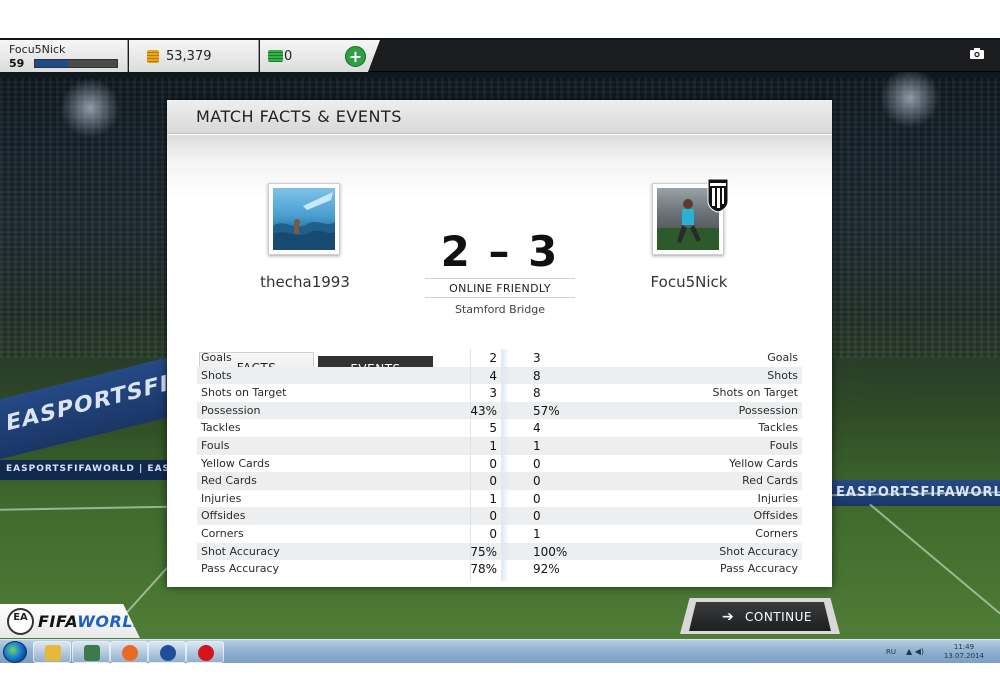 This screenshot has height=700, width=1000. I want to click on away-stat-value: 92%, so click(546, 569).